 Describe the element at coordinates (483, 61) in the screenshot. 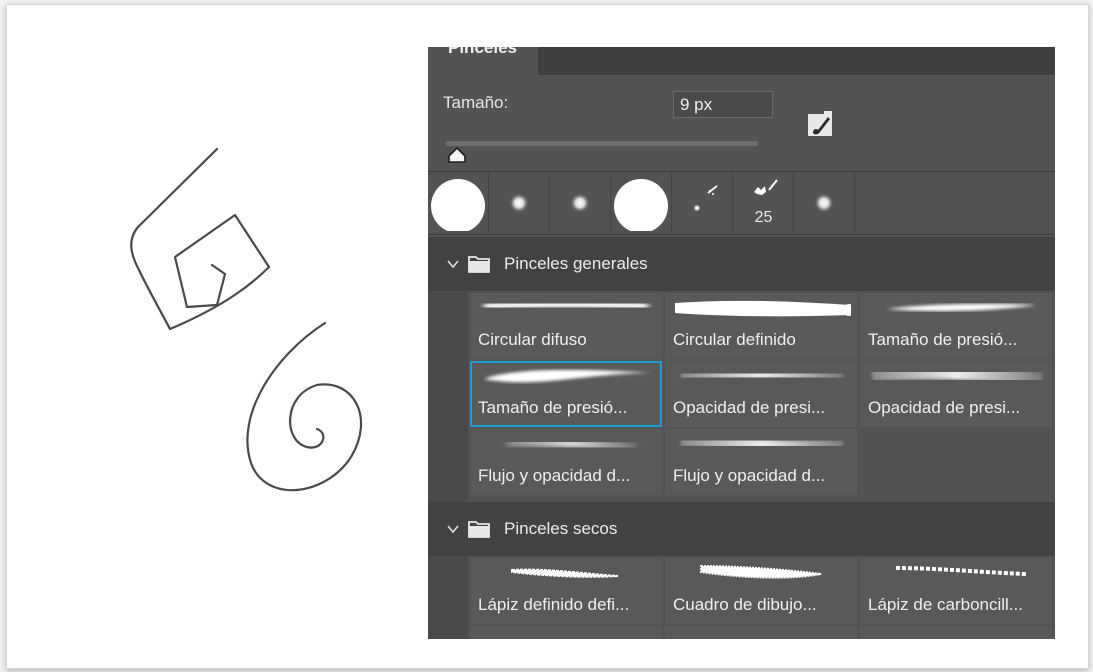

I see `tab-brushes: Pinceles` at that location.